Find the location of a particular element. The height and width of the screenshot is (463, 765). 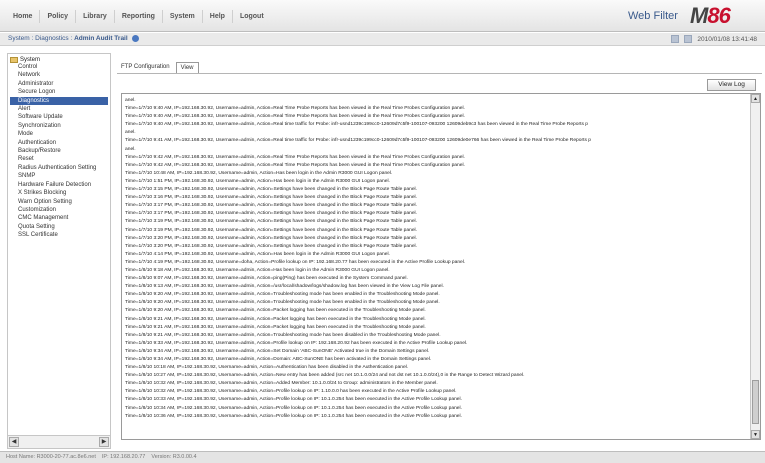

nav-policy: Policy is located at coordinates (58, 16).